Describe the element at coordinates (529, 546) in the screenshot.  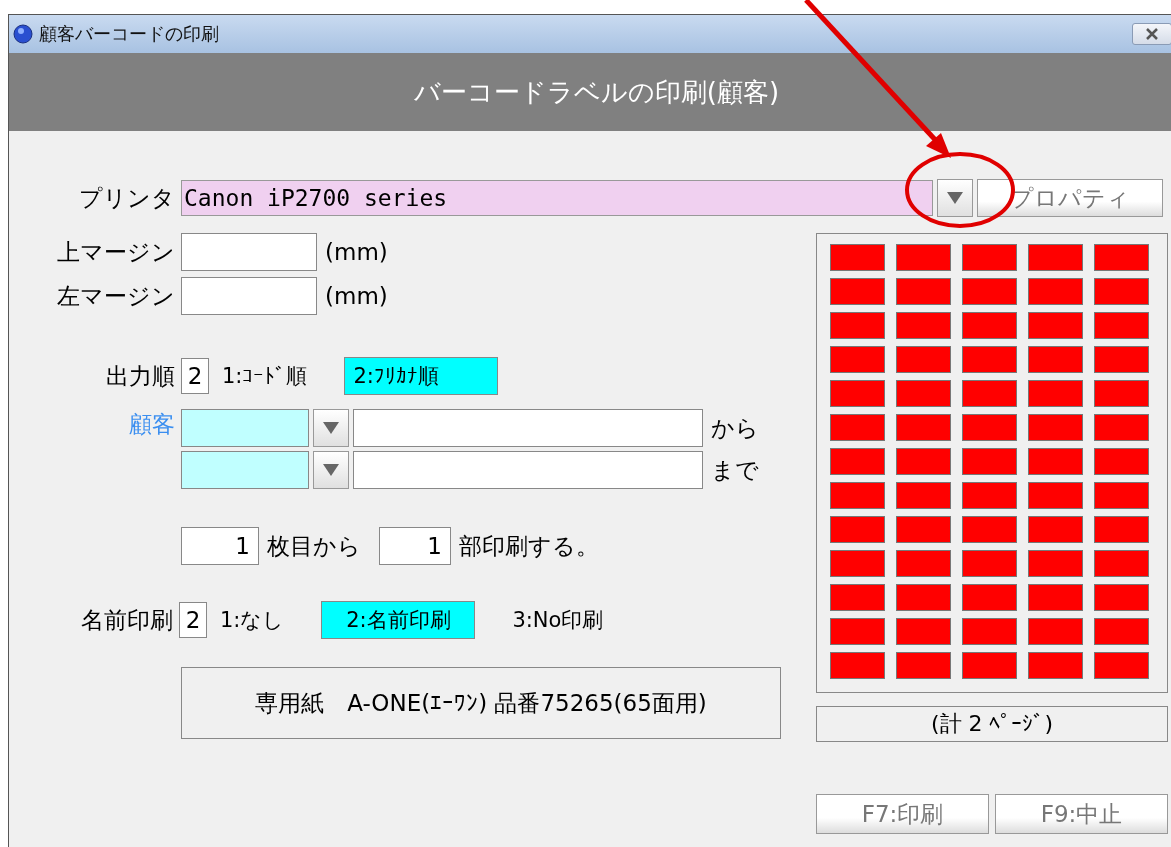
I see `copies-label: 部印刷する。` at that location.